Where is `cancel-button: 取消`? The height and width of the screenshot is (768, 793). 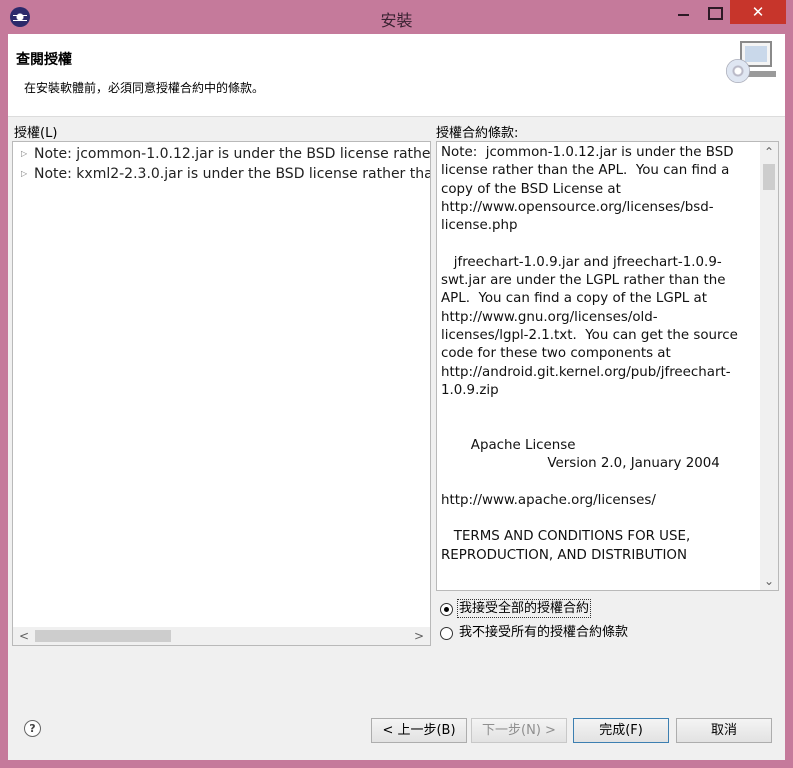 cancel-button: 取消 is located at coordinates (724, 730).